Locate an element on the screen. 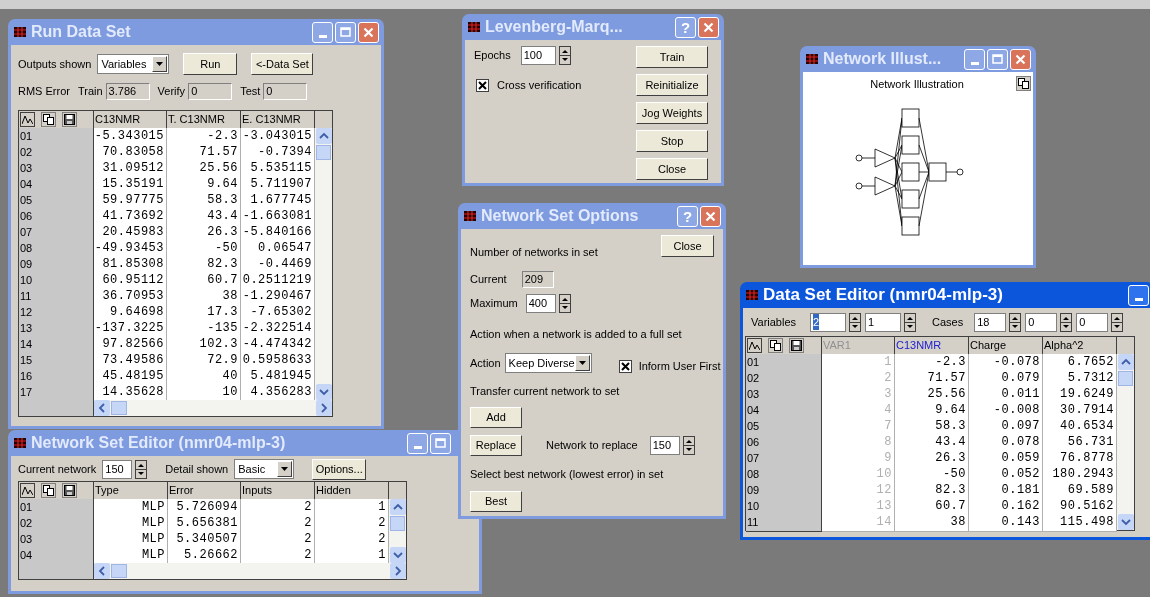  column-header: E. C13NMR is located at coordinates (278, 120).